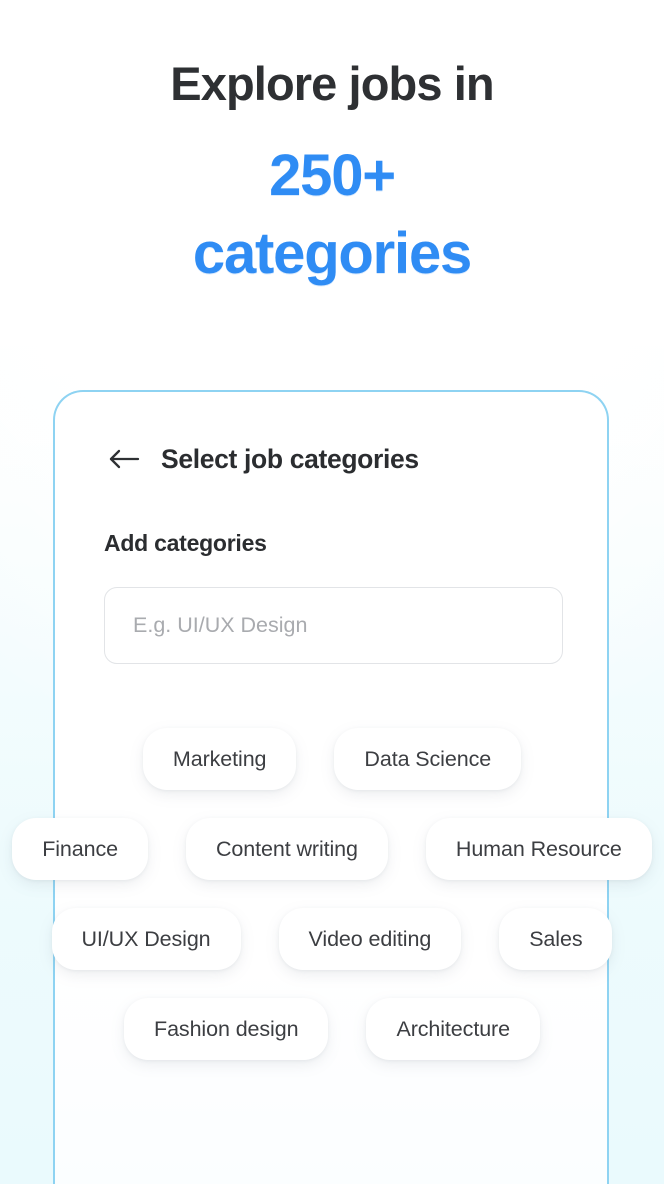 This screenshot has width=664, height=1184. I want to click on category-chip: Video editing, so click(370, 939).